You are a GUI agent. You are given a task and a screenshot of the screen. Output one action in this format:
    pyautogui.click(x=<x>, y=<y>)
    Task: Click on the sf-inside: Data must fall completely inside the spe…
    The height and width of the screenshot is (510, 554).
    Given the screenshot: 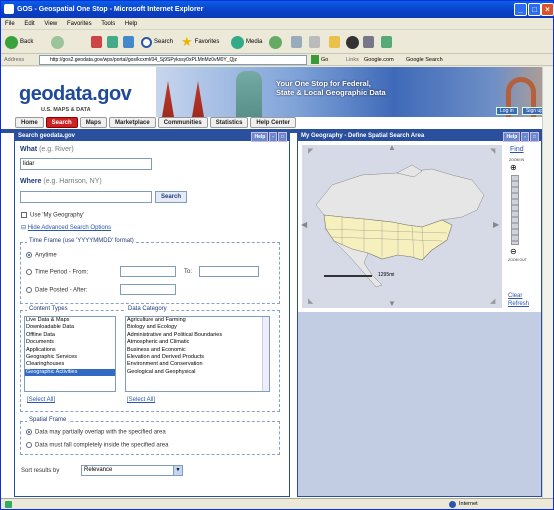 What is the action you would take?
    pyautogui.click(x=97, y=445)
    